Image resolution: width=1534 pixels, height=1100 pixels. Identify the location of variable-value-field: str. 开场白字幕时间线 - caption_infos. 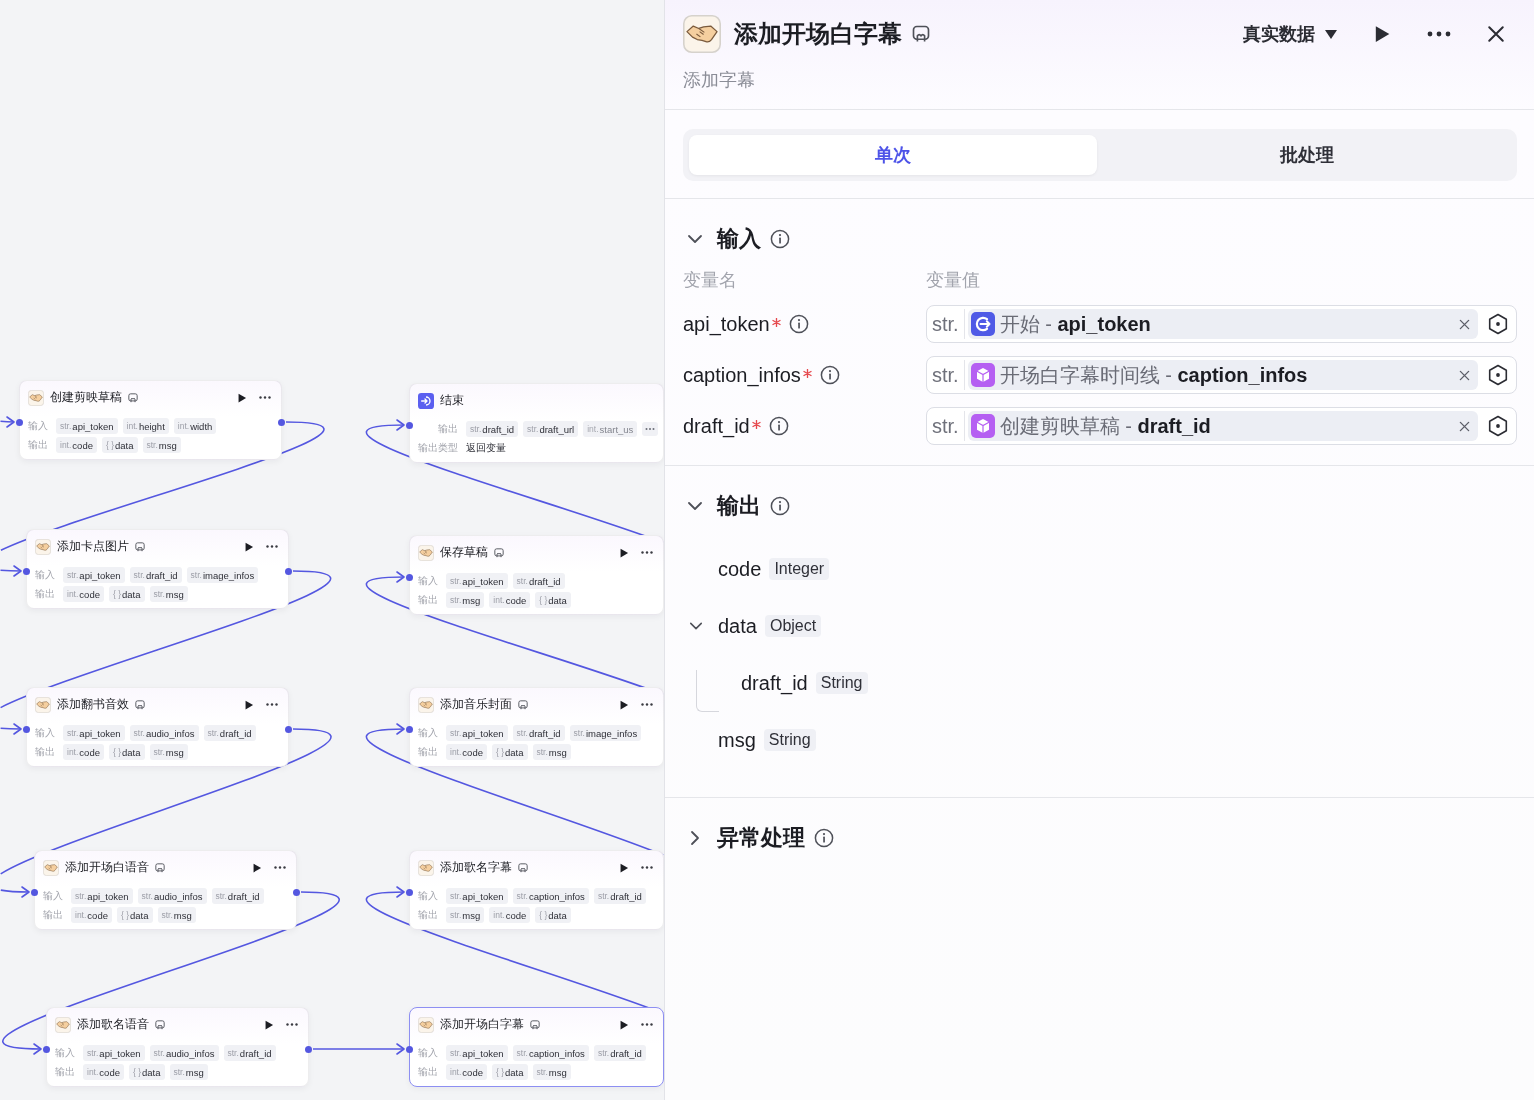
(1221, 375).